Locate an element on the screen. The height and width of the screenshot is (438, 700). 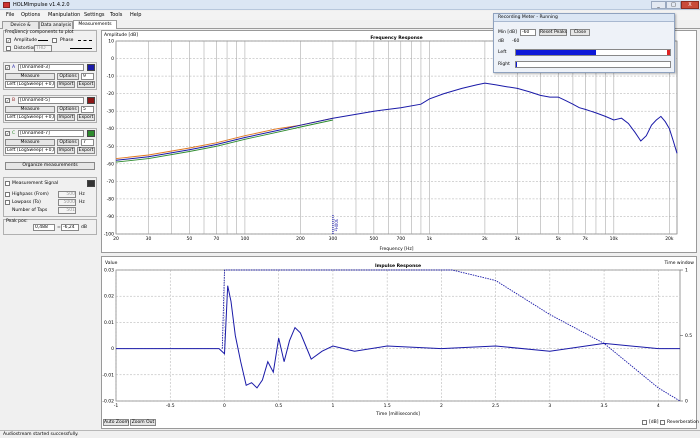
measurement-b-checkbox: ✓ is located at coordinates (7, 100).